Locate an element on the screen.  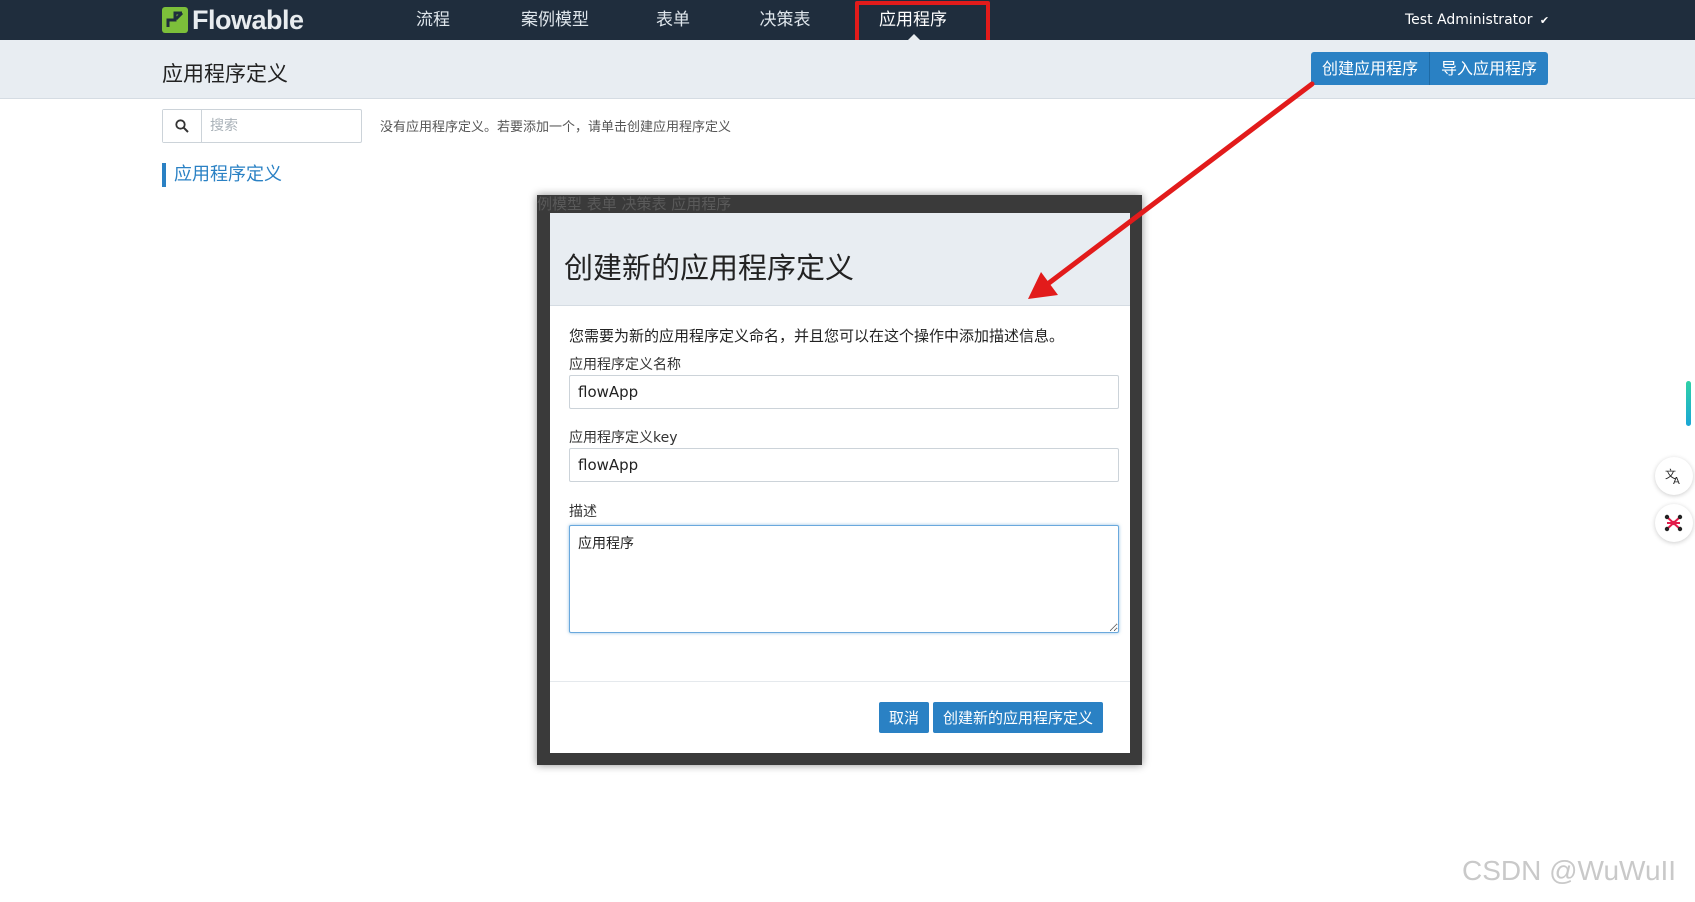
section-label-app-definitions: 应用程序定义 is located at coordinates (222, 175).